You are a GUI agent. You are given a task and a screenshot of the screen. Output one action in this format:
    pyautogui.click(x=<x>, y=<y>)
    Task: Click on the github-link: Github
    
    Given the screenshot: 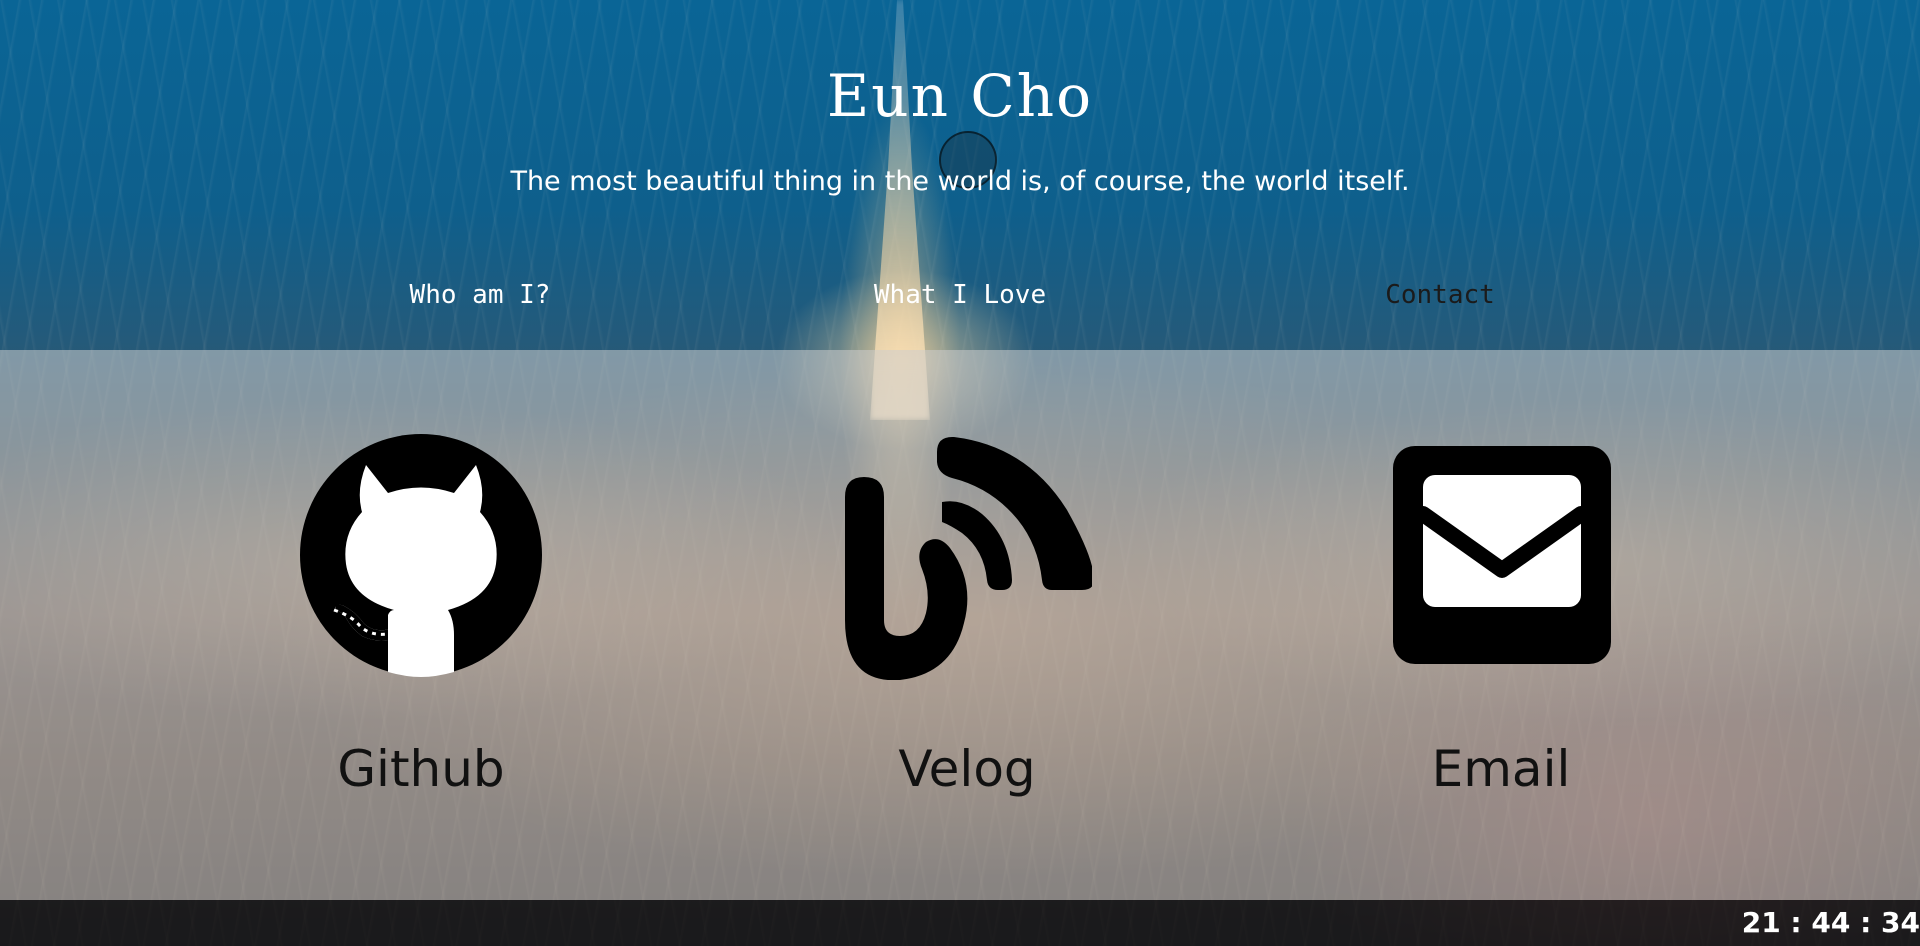 What is the action you would take?
    pyautogui.click(x=421, y=625)
    